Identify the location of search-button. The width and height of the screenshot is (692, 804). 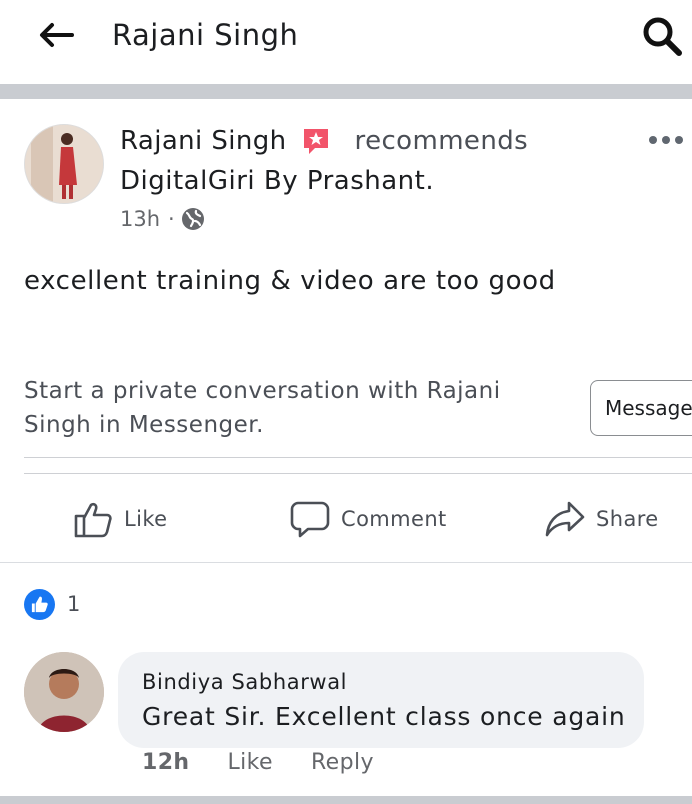
(662, 36).